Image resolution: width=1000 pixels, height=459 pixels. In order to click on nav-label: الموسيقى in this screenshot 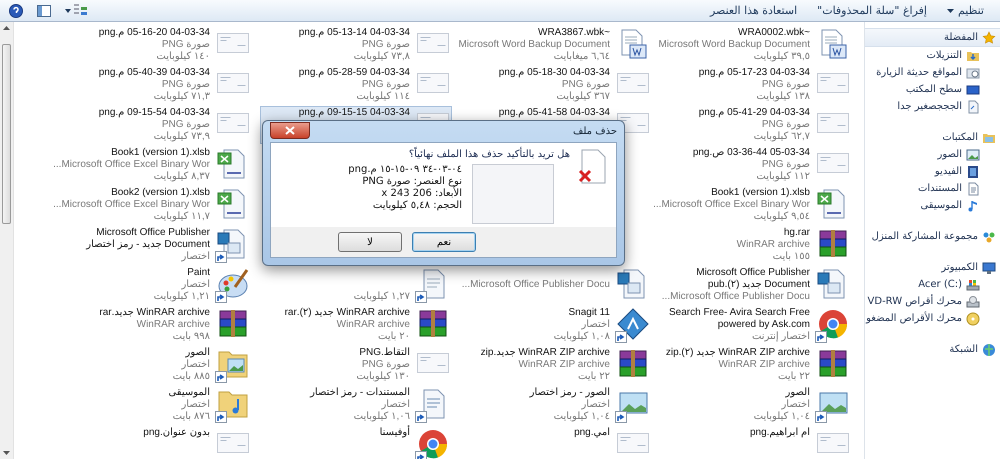, I will do `click(941, 205)`.